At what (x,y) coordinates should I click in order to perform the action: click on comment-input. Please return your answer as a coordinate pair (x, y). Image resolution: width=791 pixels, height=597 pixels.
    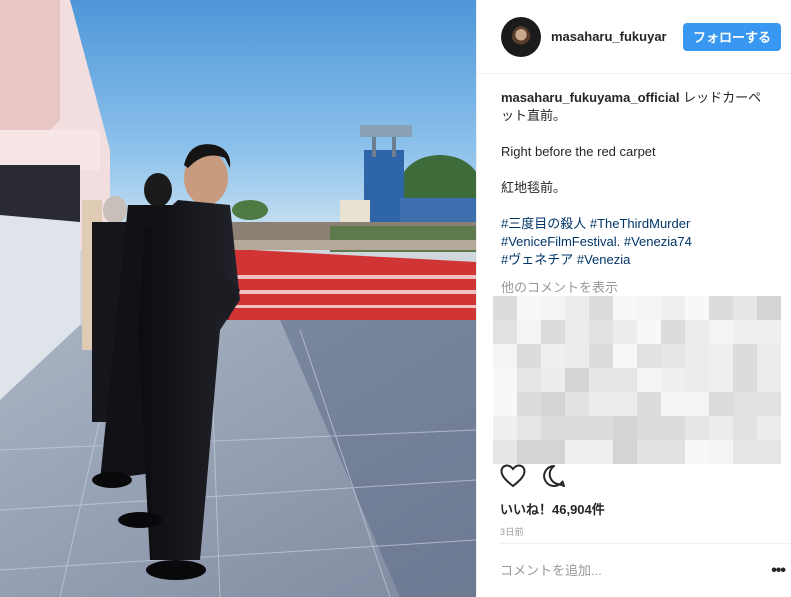
    Looking at the image, I should click on (620, 570).